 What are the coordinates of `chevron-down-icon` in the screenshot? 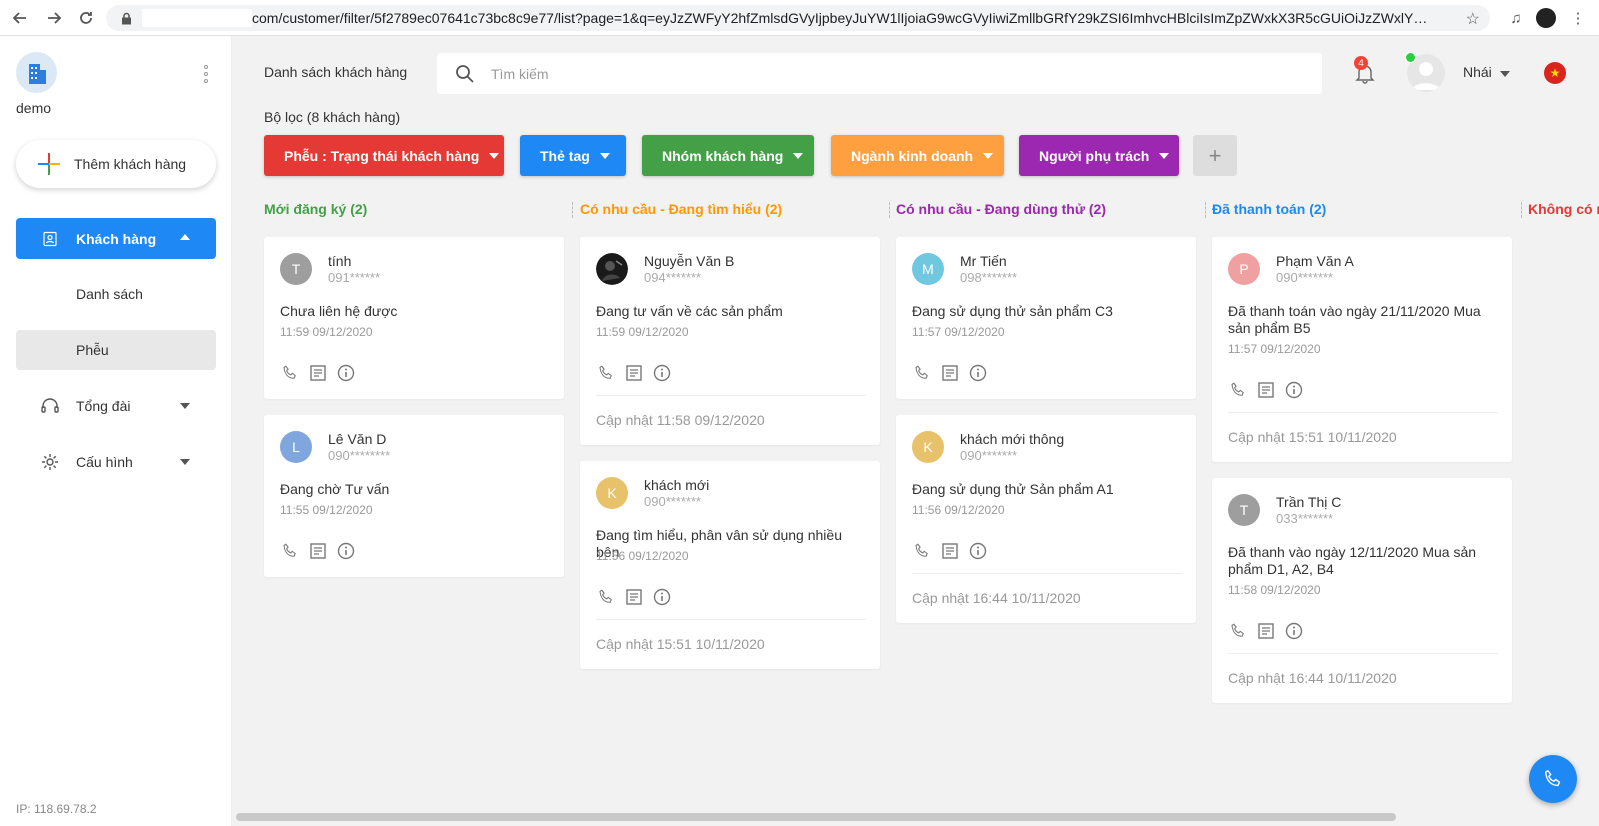 It's located at (1505, 74).